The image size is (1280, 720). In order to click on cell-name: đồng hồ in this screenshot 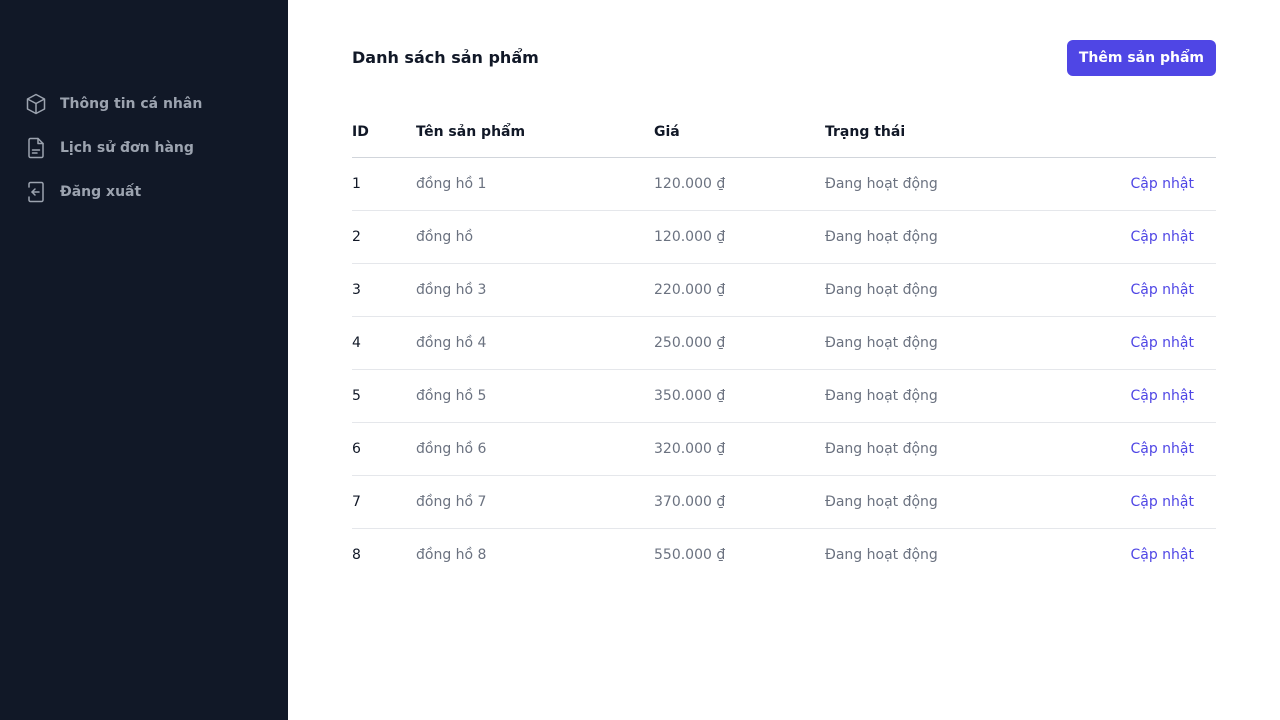, I will do `click(535, 237)`.